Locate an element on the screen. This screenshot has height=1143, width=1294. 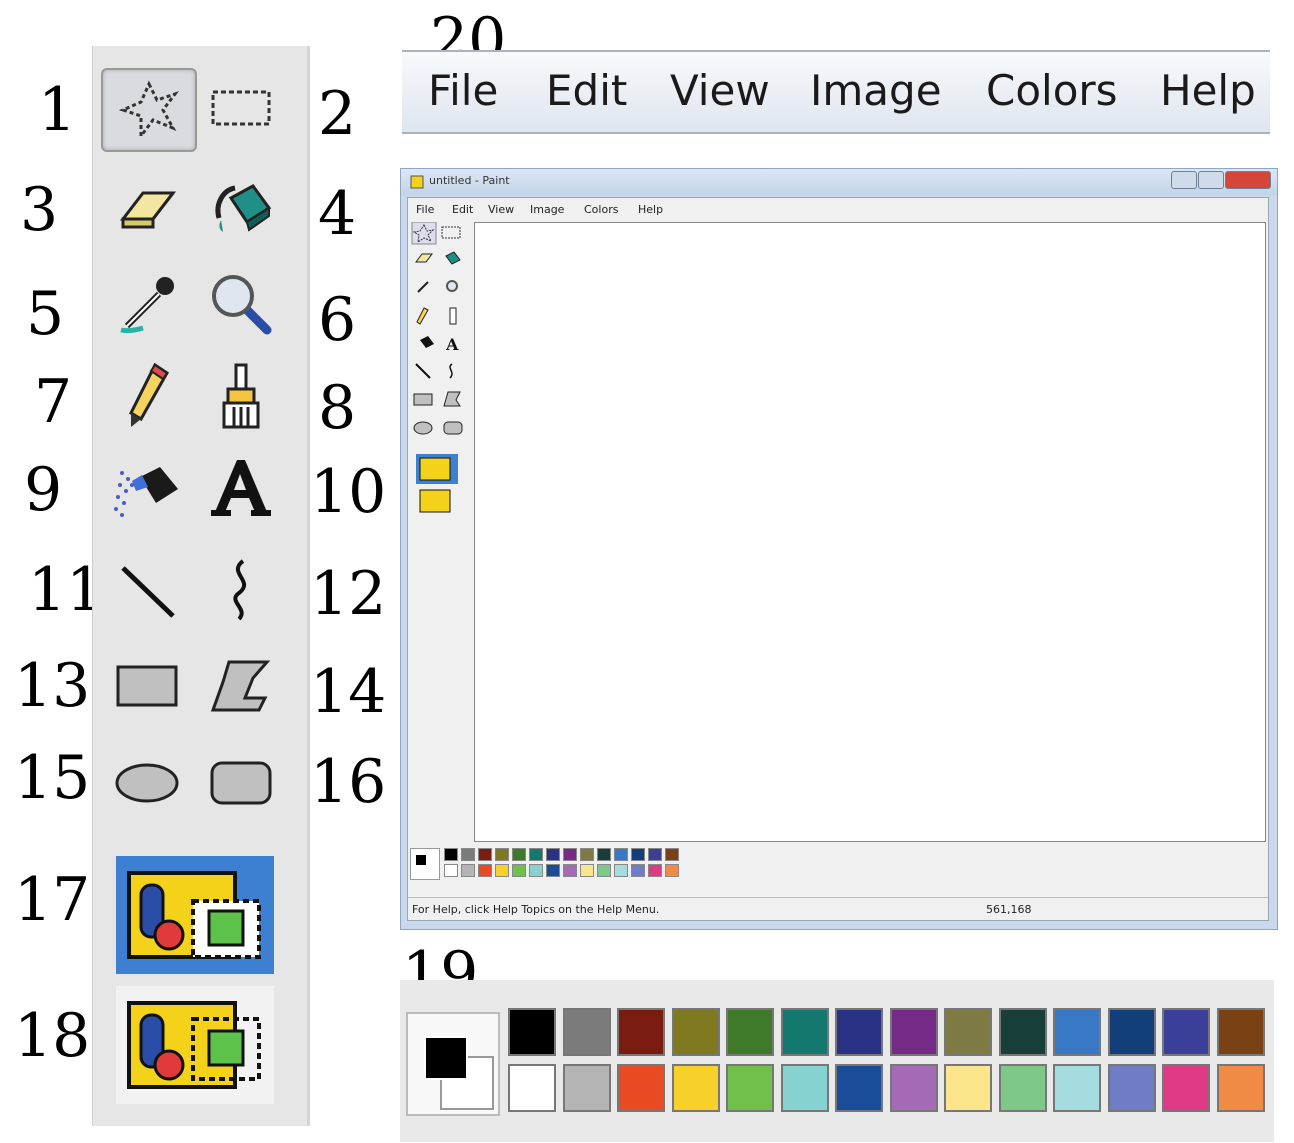
small-current-colors is located at coordinates (425, 864).